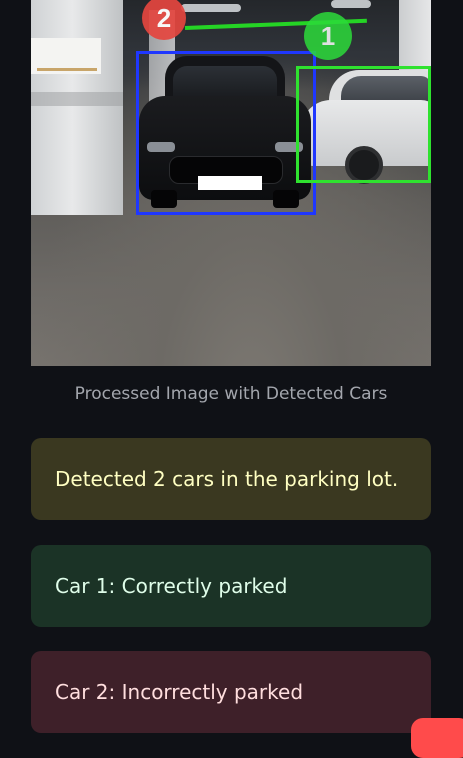 The image size is (463, 758). I want to click on pillar, so click(77, 107).